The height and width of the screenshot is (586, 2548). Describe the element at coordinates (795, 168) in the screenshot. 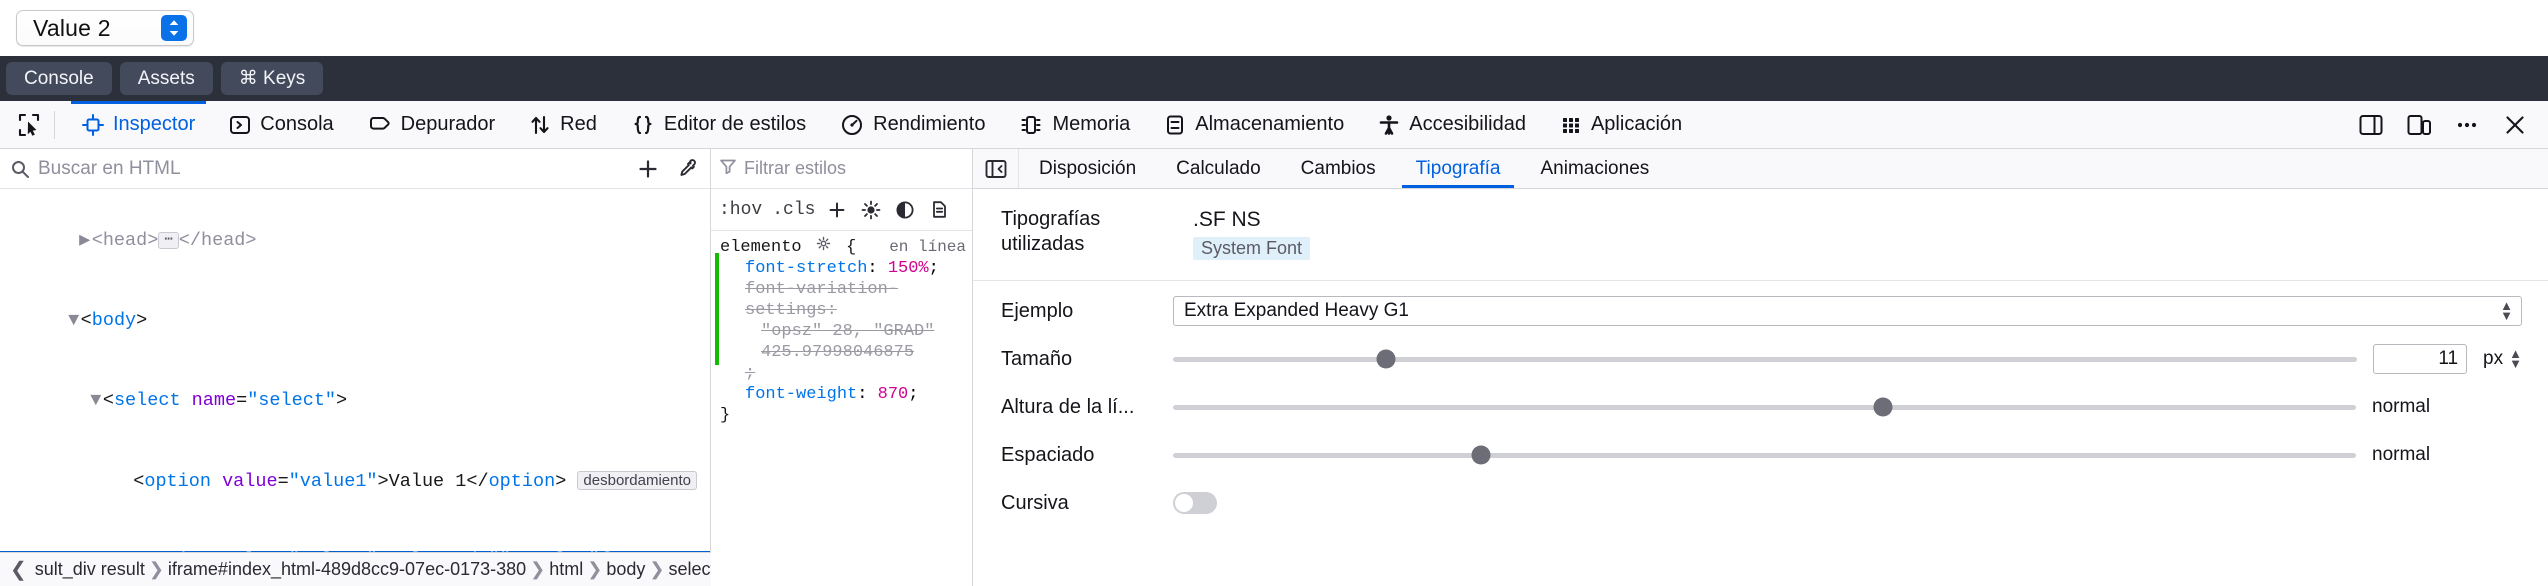

I see `filter-styles-input: Filtrar estilos` at that location.